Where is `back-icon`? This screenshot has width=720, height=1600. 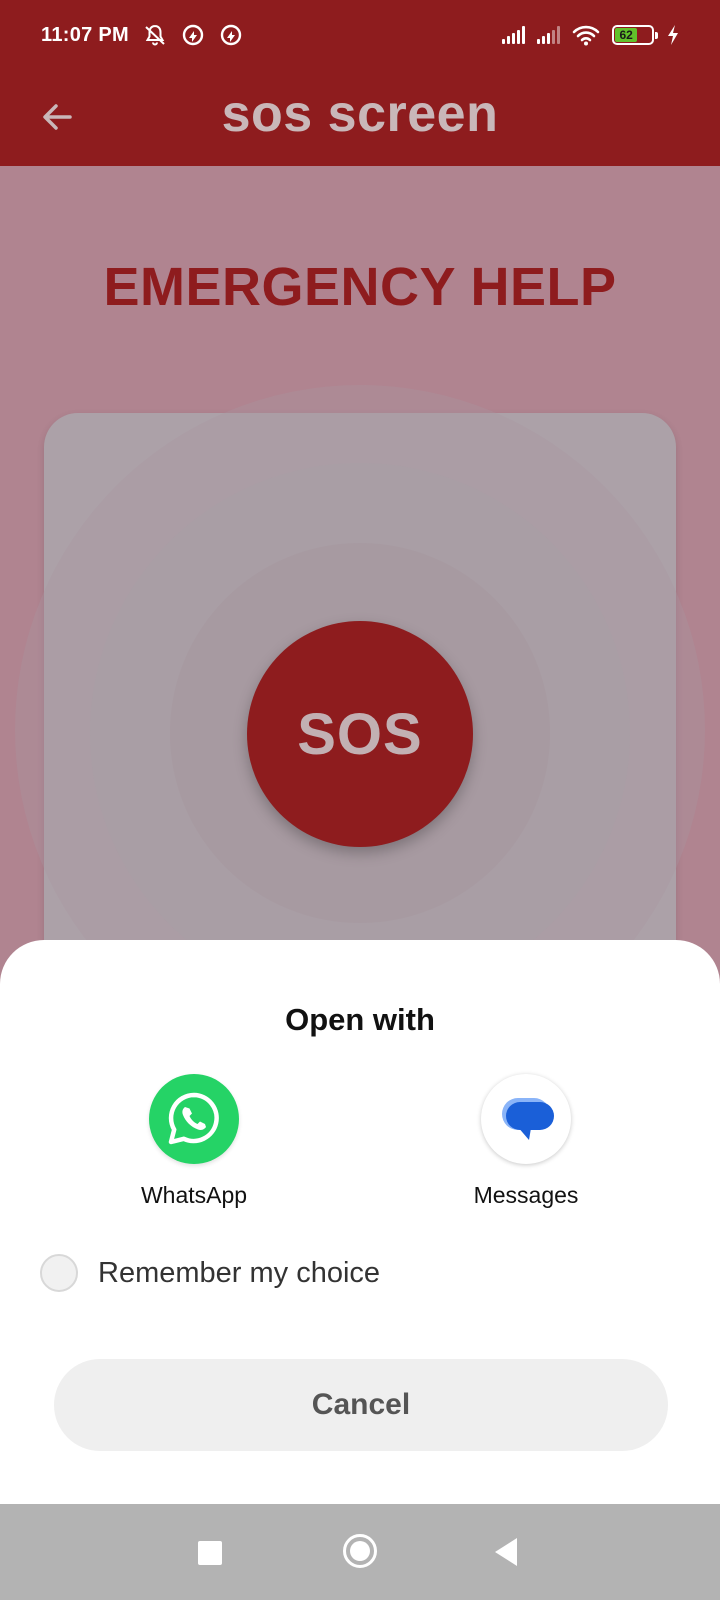
back-icon is located at coordinates (506, 1552).